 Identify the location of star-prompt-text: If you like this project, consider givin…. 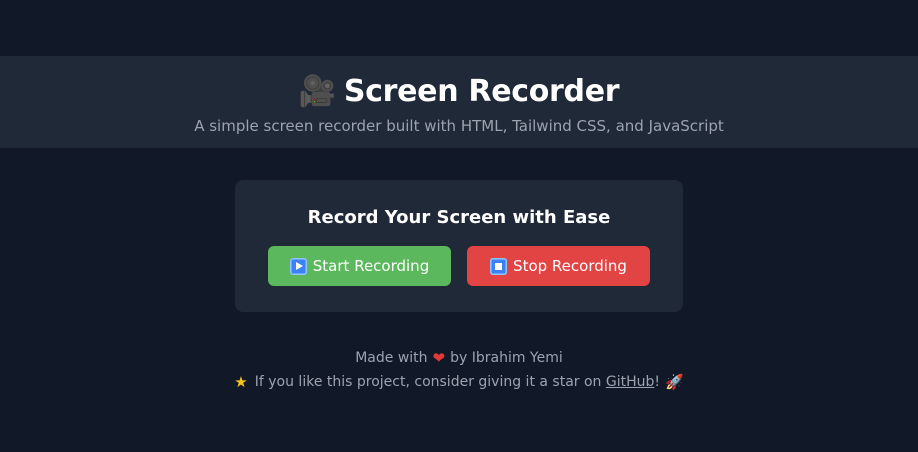
(428, 382).